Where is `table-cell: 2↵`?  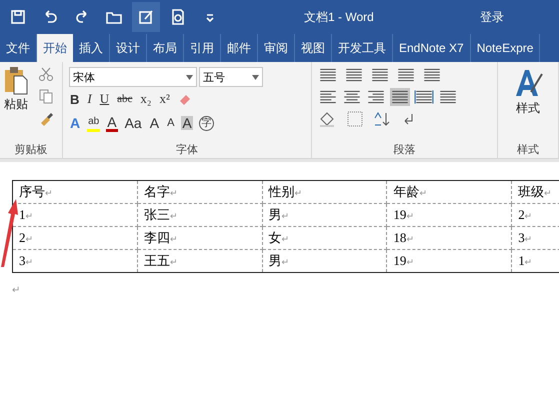 table-cell: 2↵ is located at coordinates (75, 238).